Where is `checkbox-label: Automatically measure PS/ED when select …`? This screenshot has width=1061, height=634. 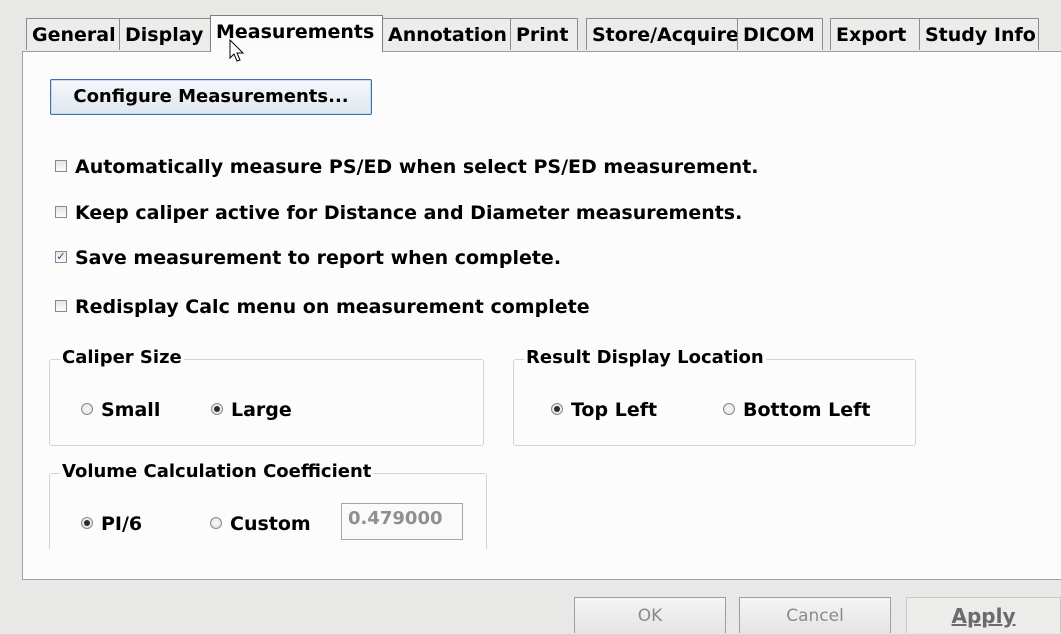 checkbox-label: Automatically measure PS/ED when select … is located at coordinates (417, 167).